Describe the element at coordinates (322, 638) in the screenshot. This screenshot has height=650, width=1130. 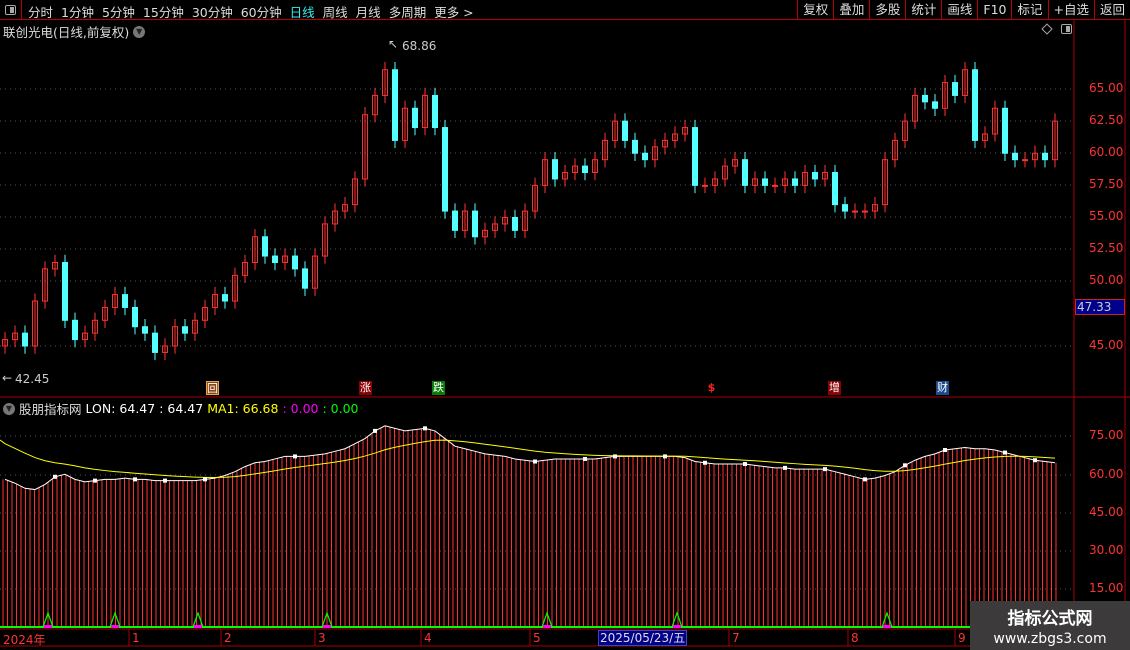
I see `x-tick: 3` at that location.